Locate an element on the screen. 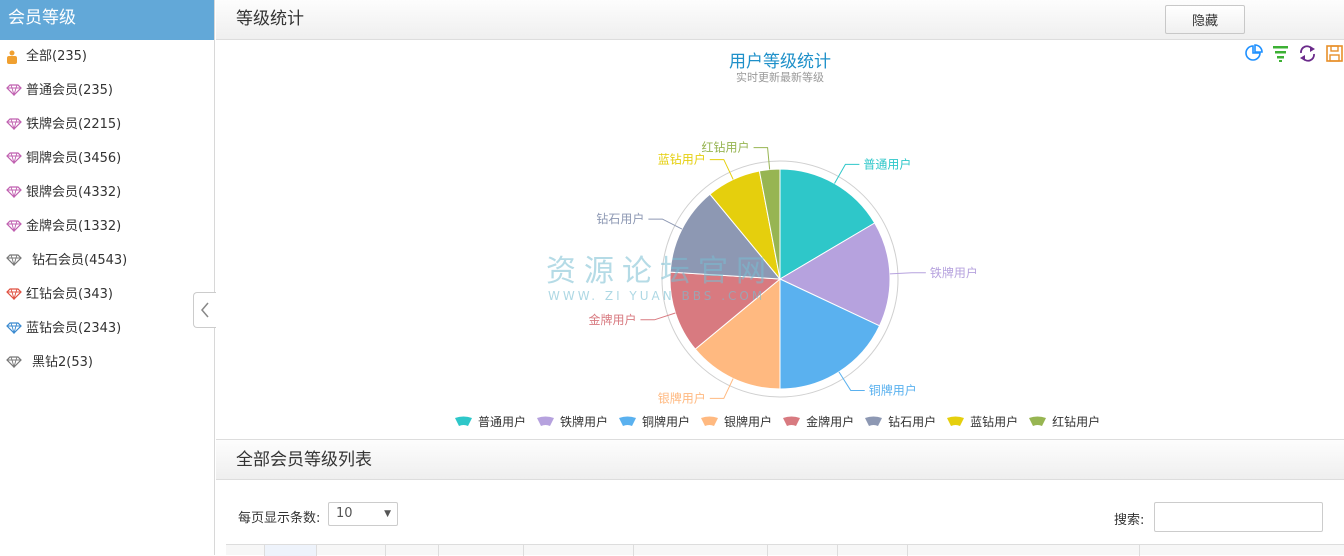  pie-slice-label: 蓝钻用户 is located at coordinates (682, 159).